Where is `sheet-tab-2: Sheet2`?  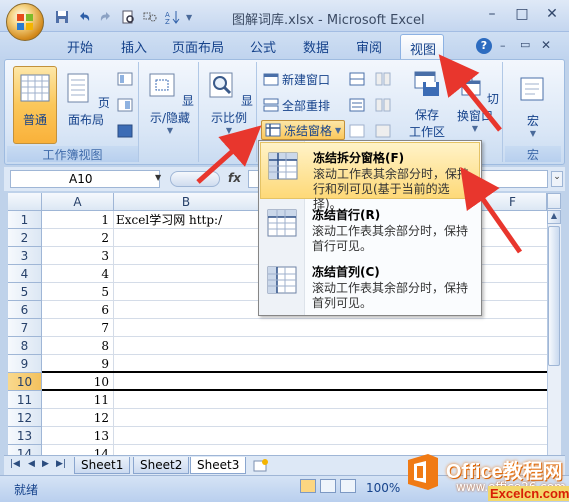
sheet-tab-2: Sheet2 is located at coordinates (161, 465).